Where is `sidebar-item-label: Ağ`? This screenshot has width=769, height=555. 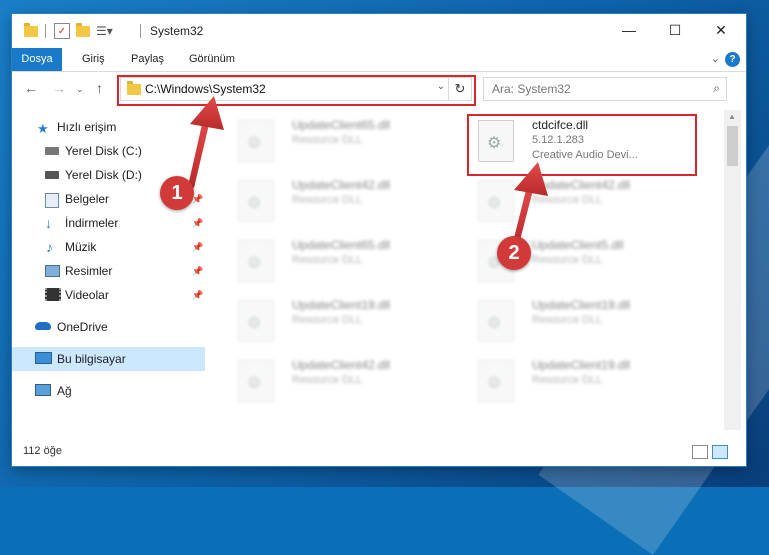 sidebar-item-label: Ağ is located at coordinates (64, 391).